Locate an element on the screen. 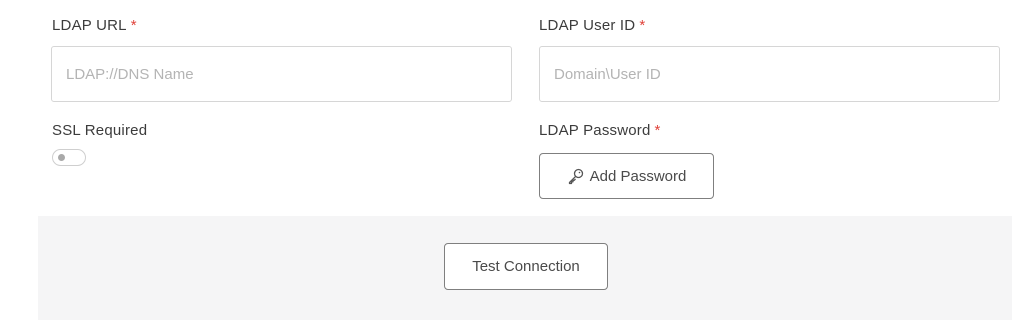 This screenshot has width=1012, height=320. ssl-required-label-text: SSL Required is located at coordinates (100, 130).